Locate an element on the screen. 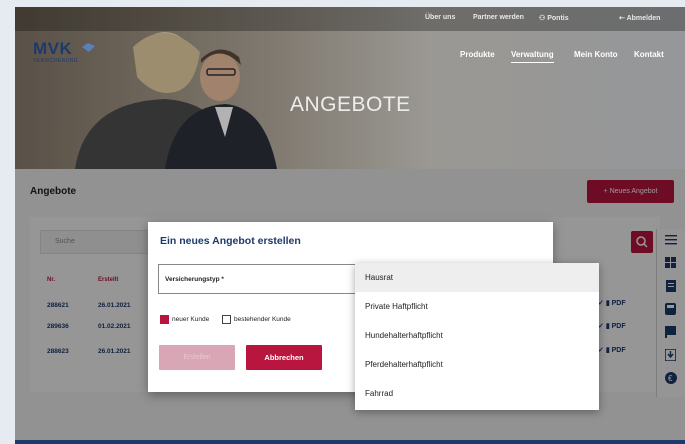 This screenshot has height=444, width=685. existing-customer-label: bestehender Kunde is located at coordinates (262, 319).